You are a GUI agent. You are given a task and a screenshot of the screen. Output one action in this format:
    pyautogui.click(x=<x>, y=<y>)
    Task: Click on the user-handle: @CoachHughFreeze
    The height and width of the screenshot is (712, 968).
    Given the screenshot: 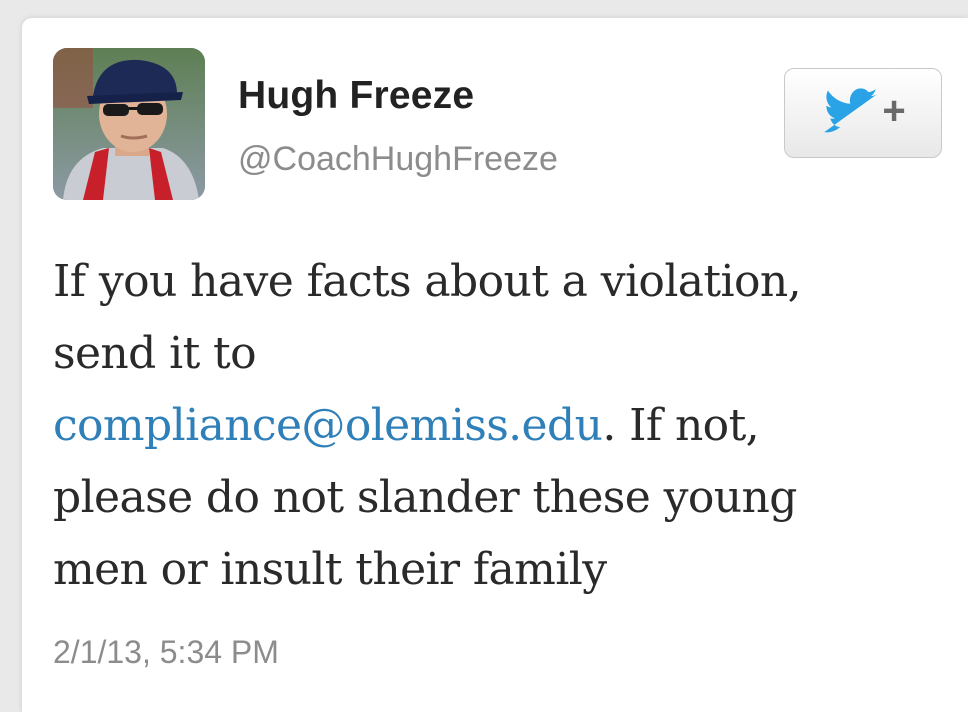 What is the action you would take?
    pyautogui.click(x=398, y=159)
    